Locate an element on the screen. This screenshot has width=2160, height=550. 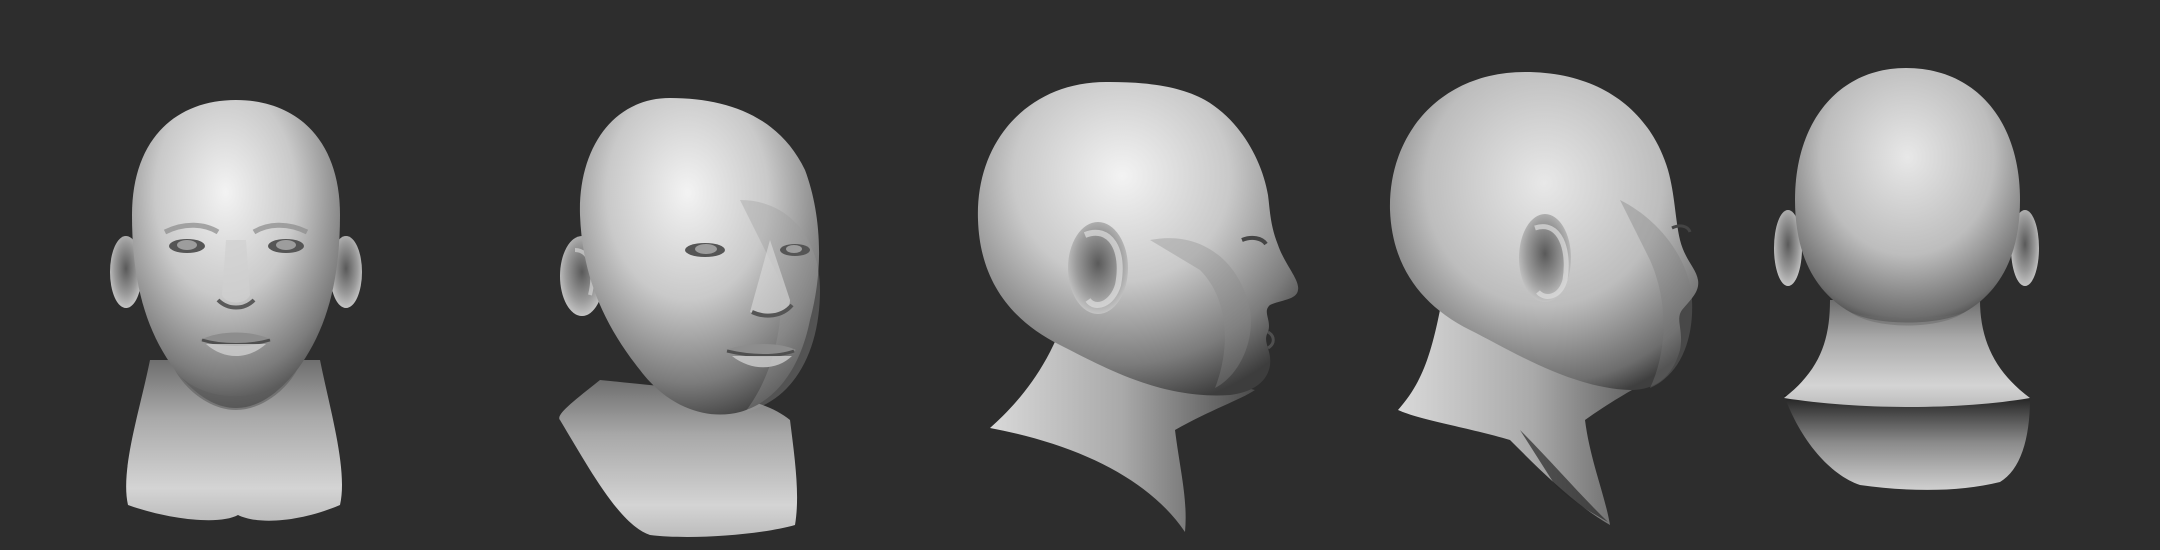
head-view-profile is located at coordinates (1138, 306).